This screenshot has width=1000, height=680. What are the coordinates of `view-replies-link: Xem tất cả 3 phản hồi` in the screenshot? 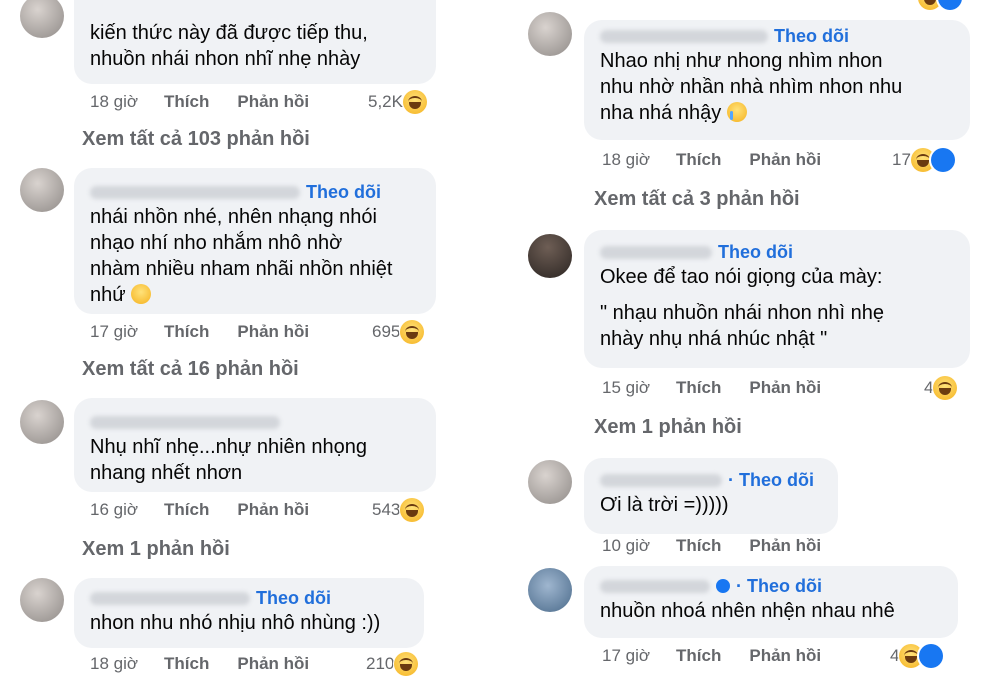 It's located at (697, 199).